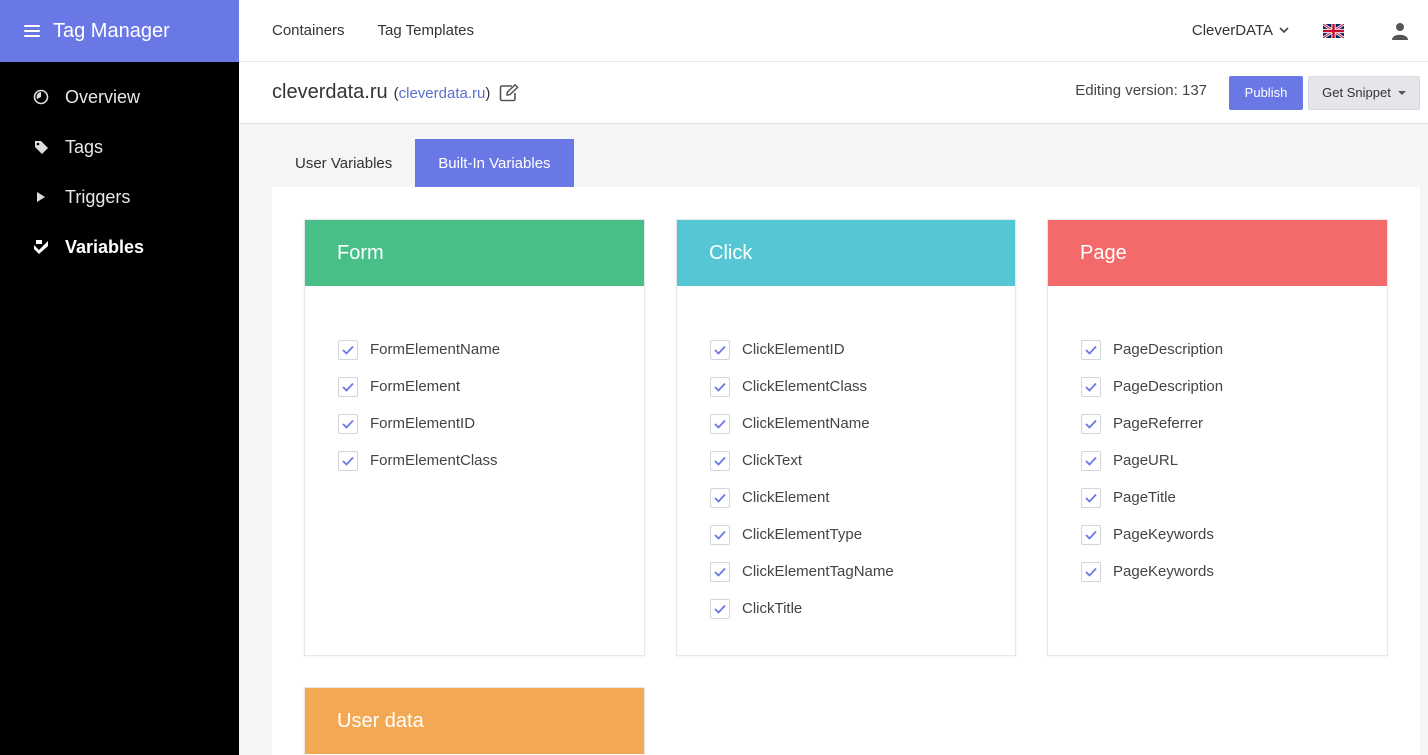 The width and height of the screenshot is (1428, 755). Describe the element at coordinates (41, 147) in the screenshot. I see `tag-icon` at that location.